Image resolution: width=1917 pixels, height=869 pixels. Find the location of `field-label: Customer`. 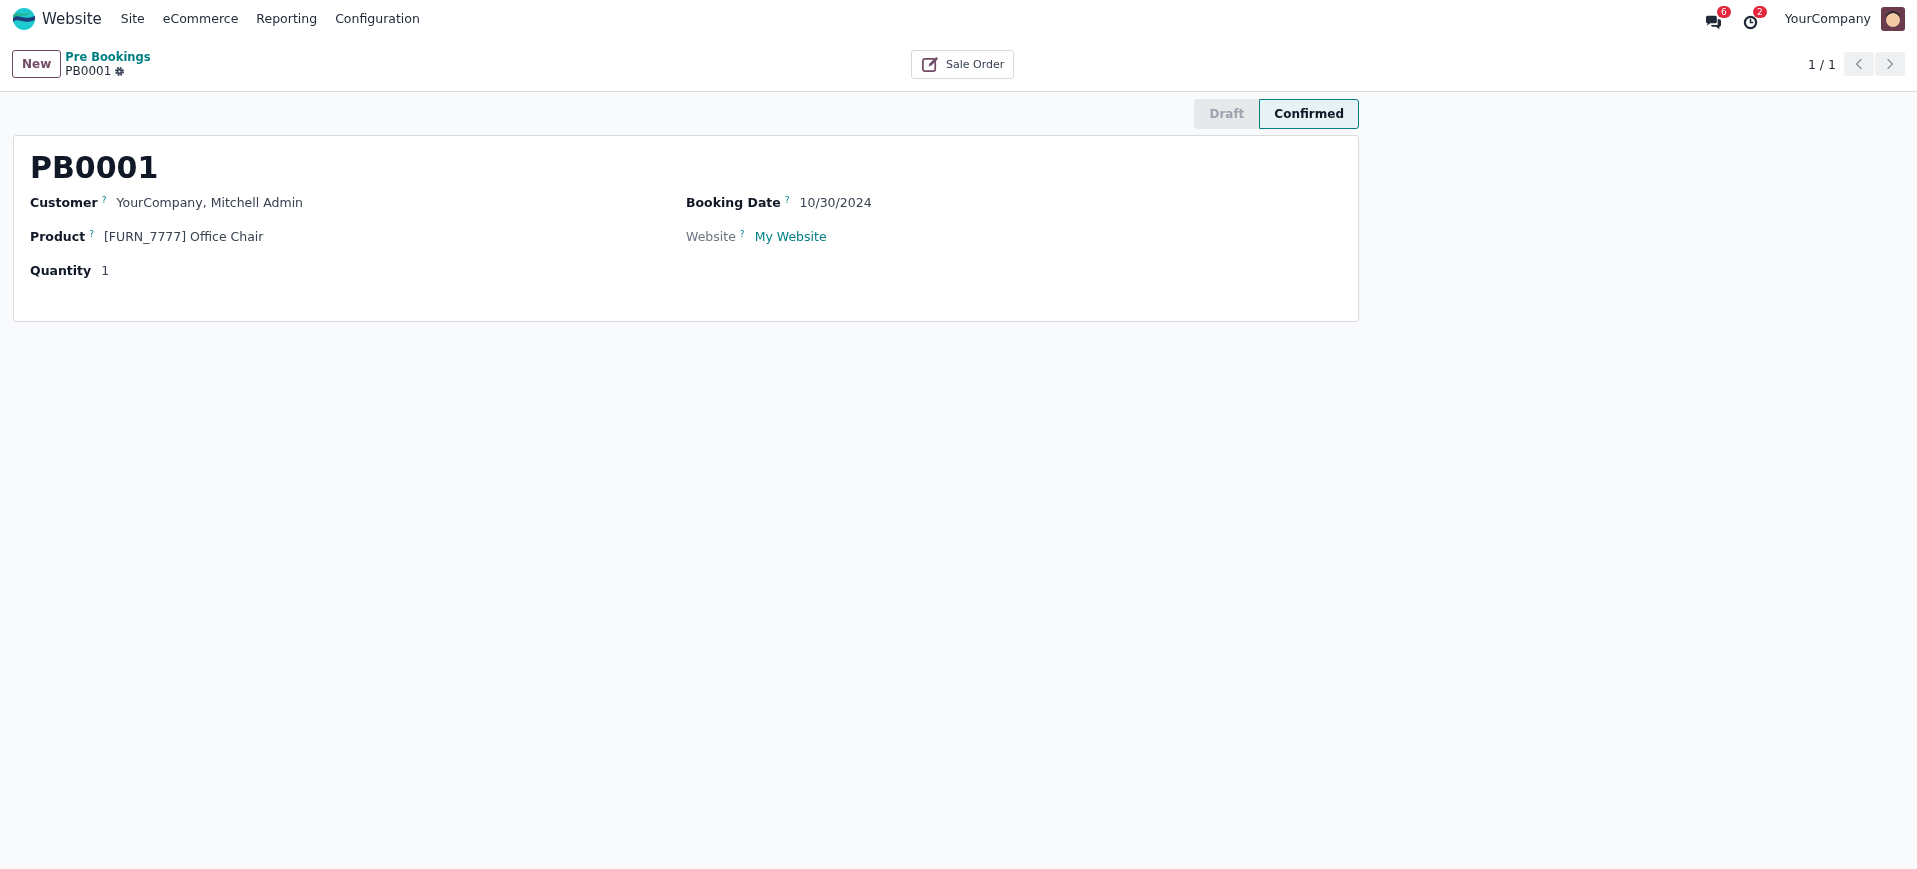

field-label: Customer is located at coordinates (64, 202).